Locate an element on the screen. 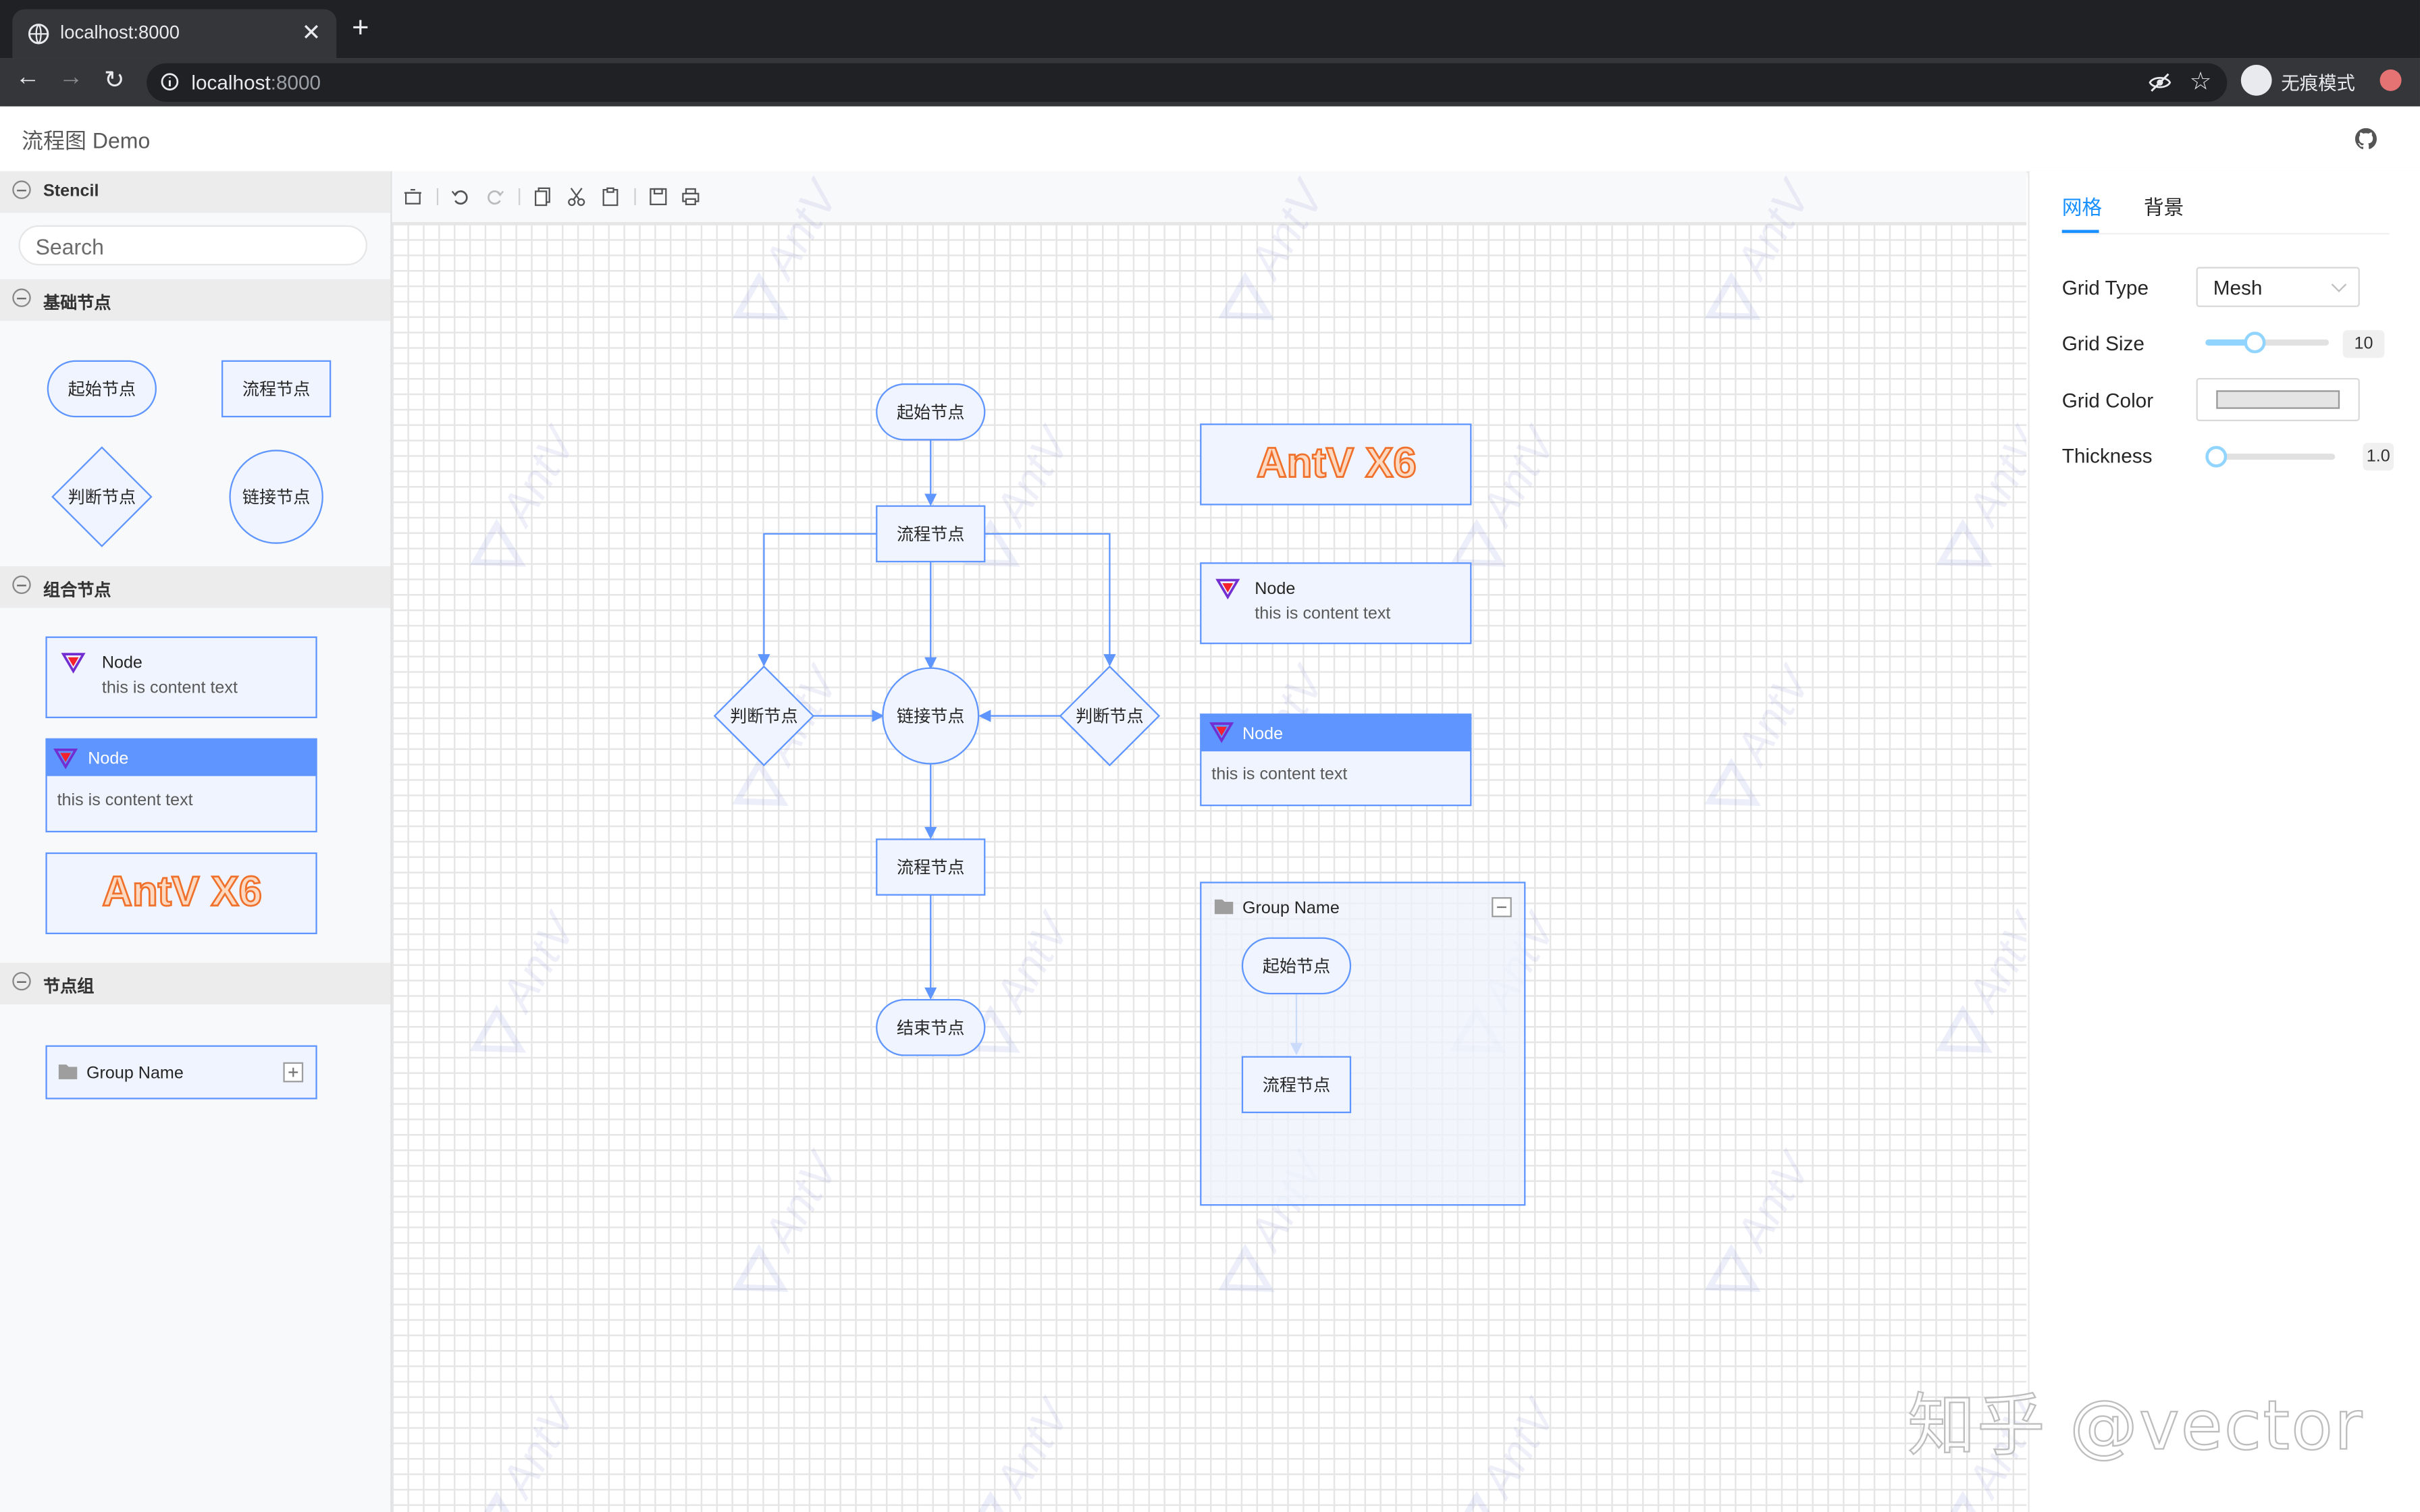 The height and width of the screenshot is (1512, 2420). group-start-node: 起始节点 is located at coordinates (1296, 966).